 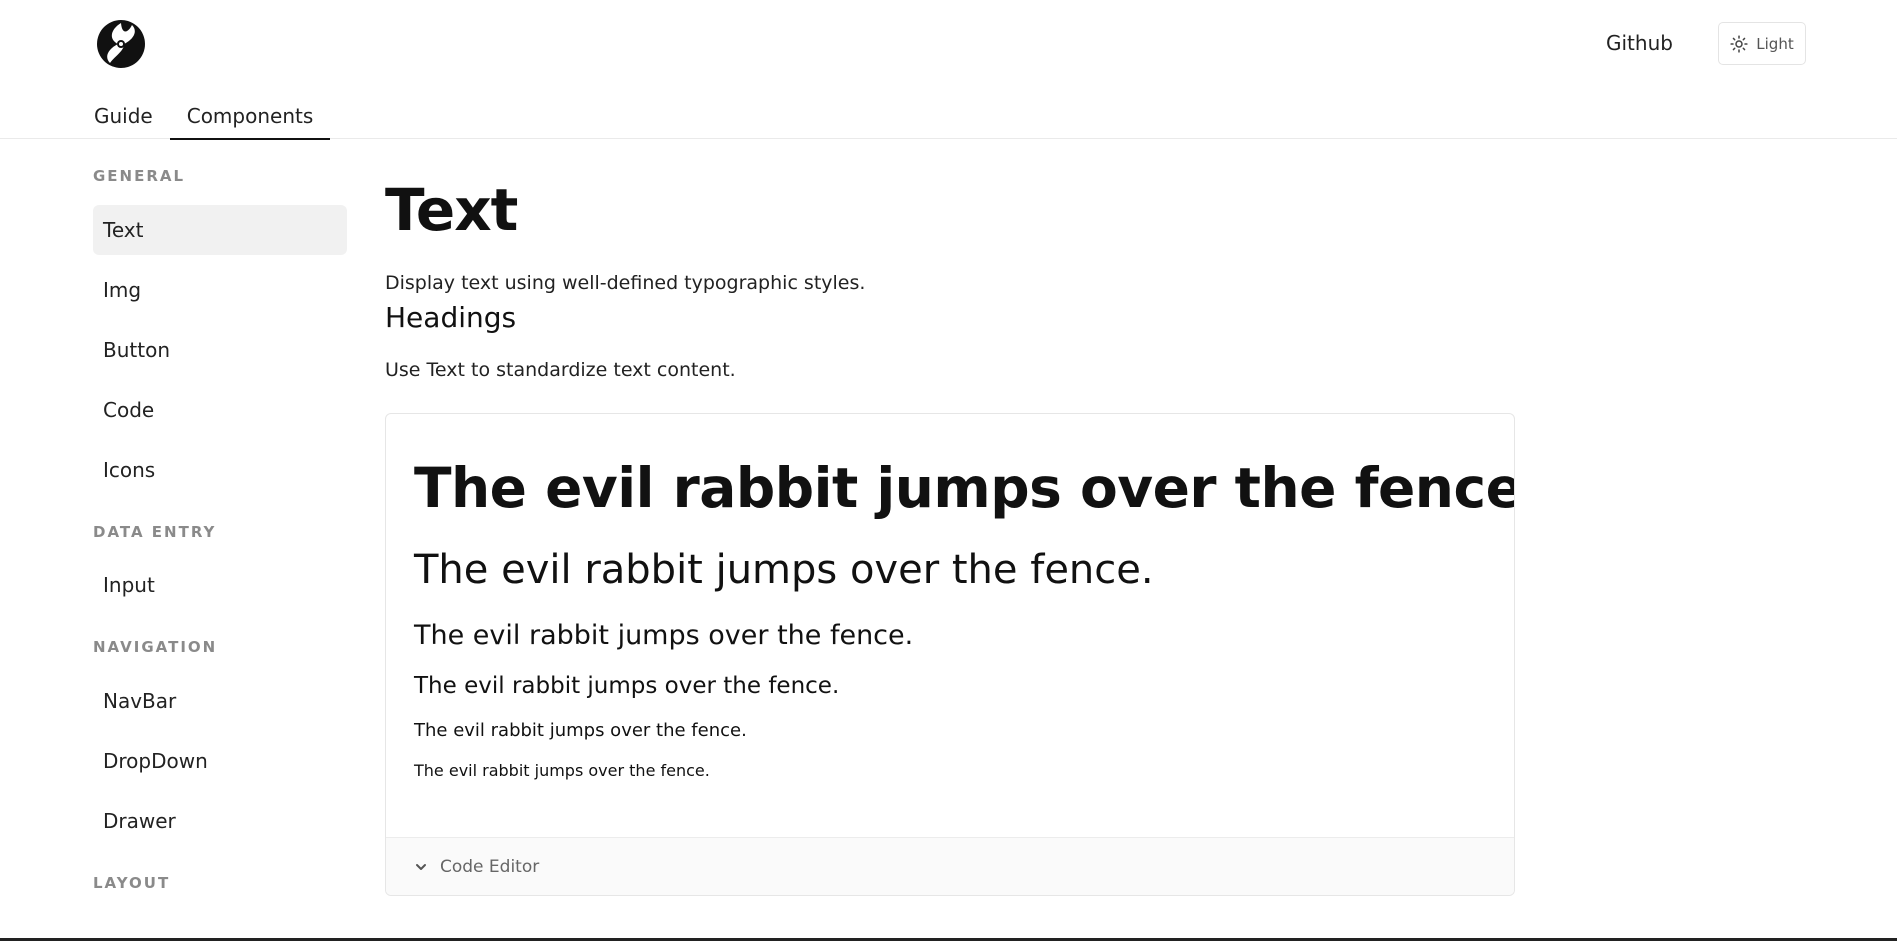 What do you see at coordinates (562, 770) in the screenshot?
I see `heading-sample-h6: The evil rabbit jumps over the fence.` at bounding box center [562, 770].